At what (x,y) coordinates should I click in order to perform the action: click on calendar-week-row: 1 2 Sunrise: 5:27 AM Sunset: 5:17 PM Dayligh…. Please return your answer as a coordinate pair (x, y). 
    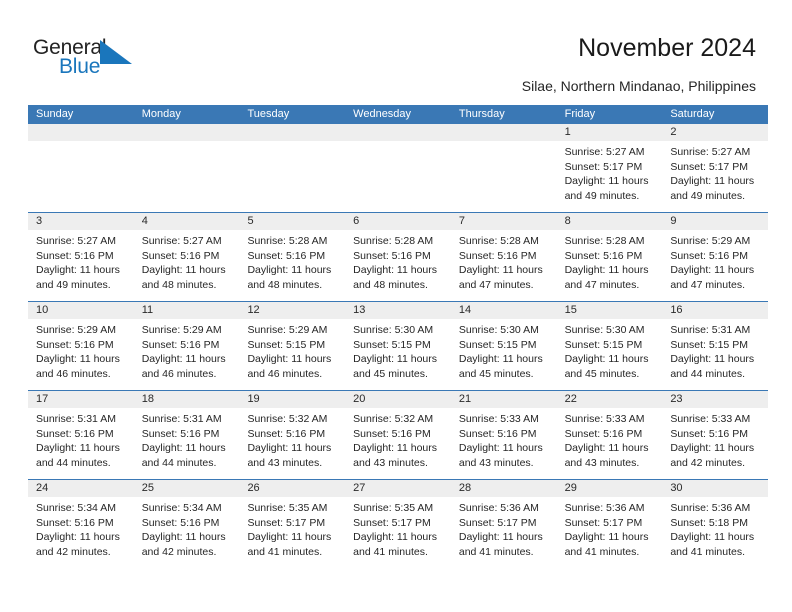
    Looking at the image, I should click on (398, 168).